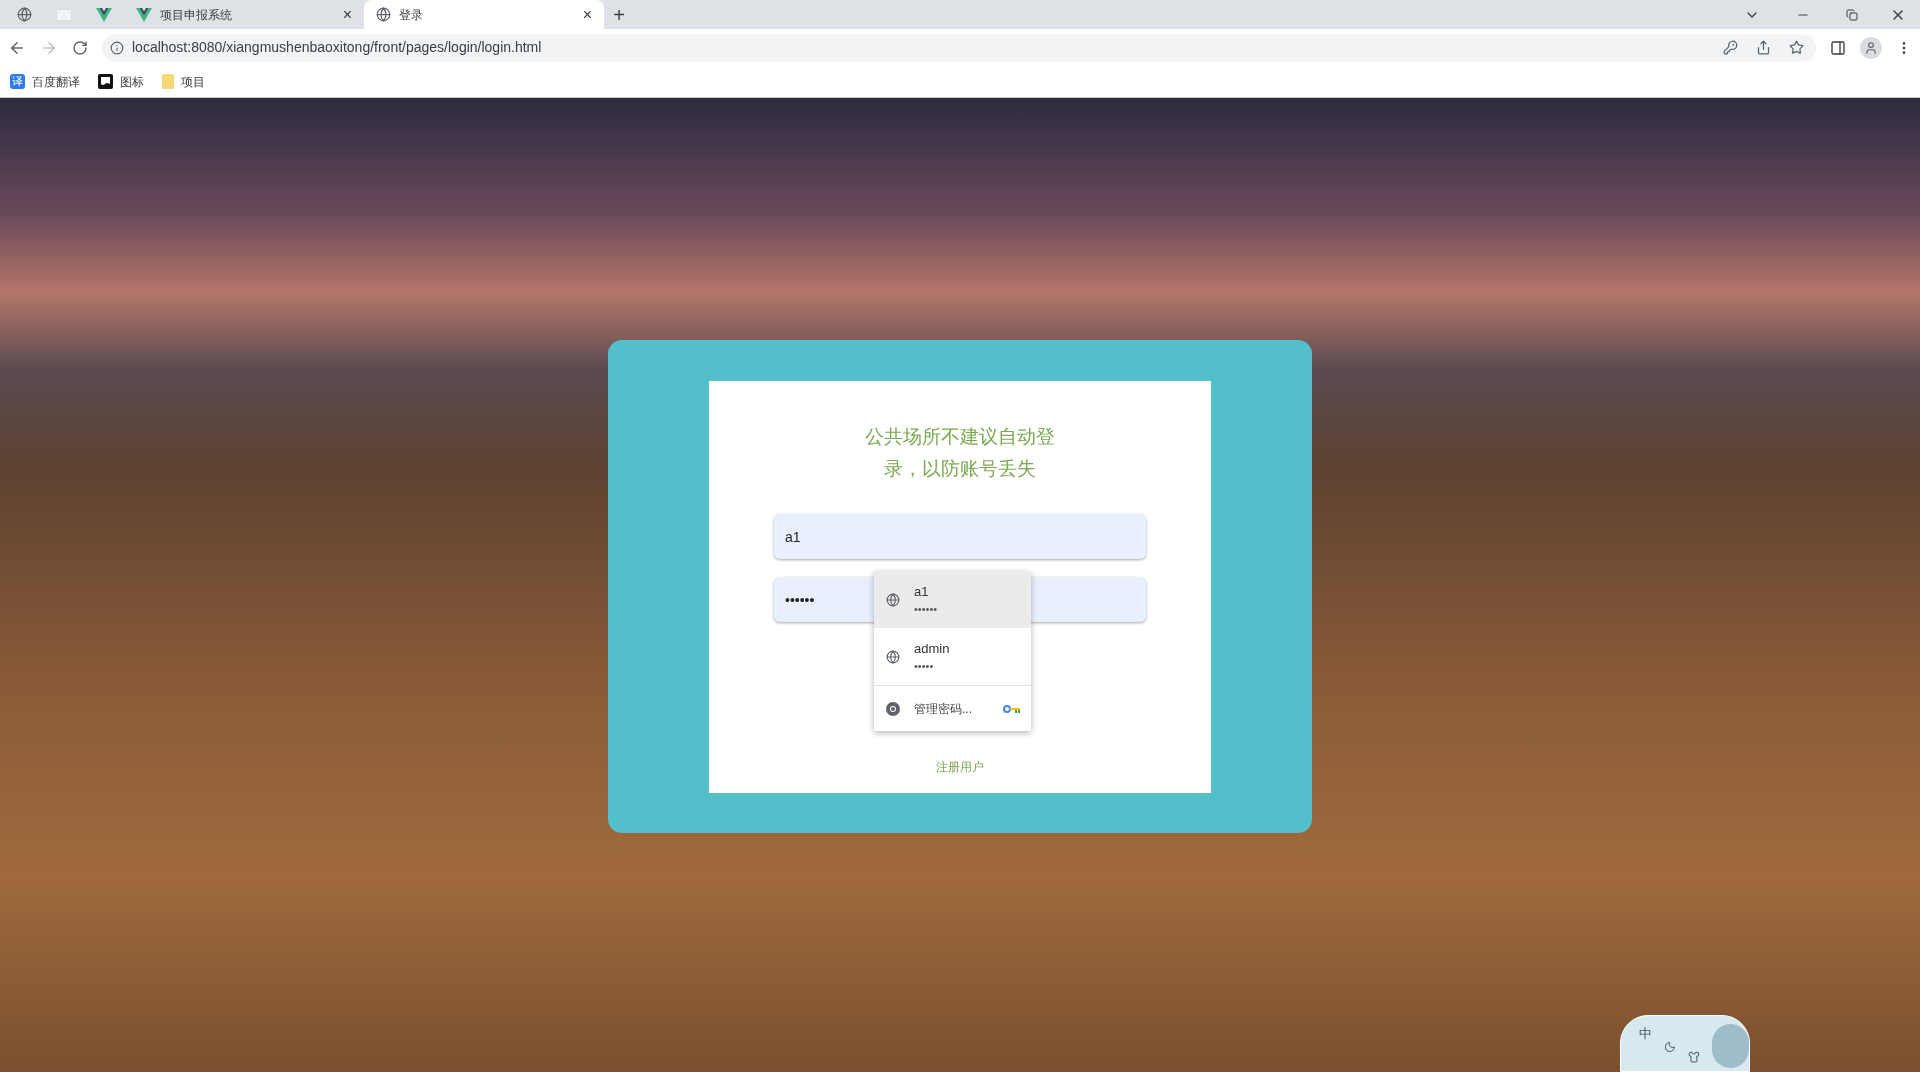 The width and height of the screenshot is (1920, 1072). Describe the element at coordinates (922, 591) in the screenshot. I see `saved-username: a1` at that location.